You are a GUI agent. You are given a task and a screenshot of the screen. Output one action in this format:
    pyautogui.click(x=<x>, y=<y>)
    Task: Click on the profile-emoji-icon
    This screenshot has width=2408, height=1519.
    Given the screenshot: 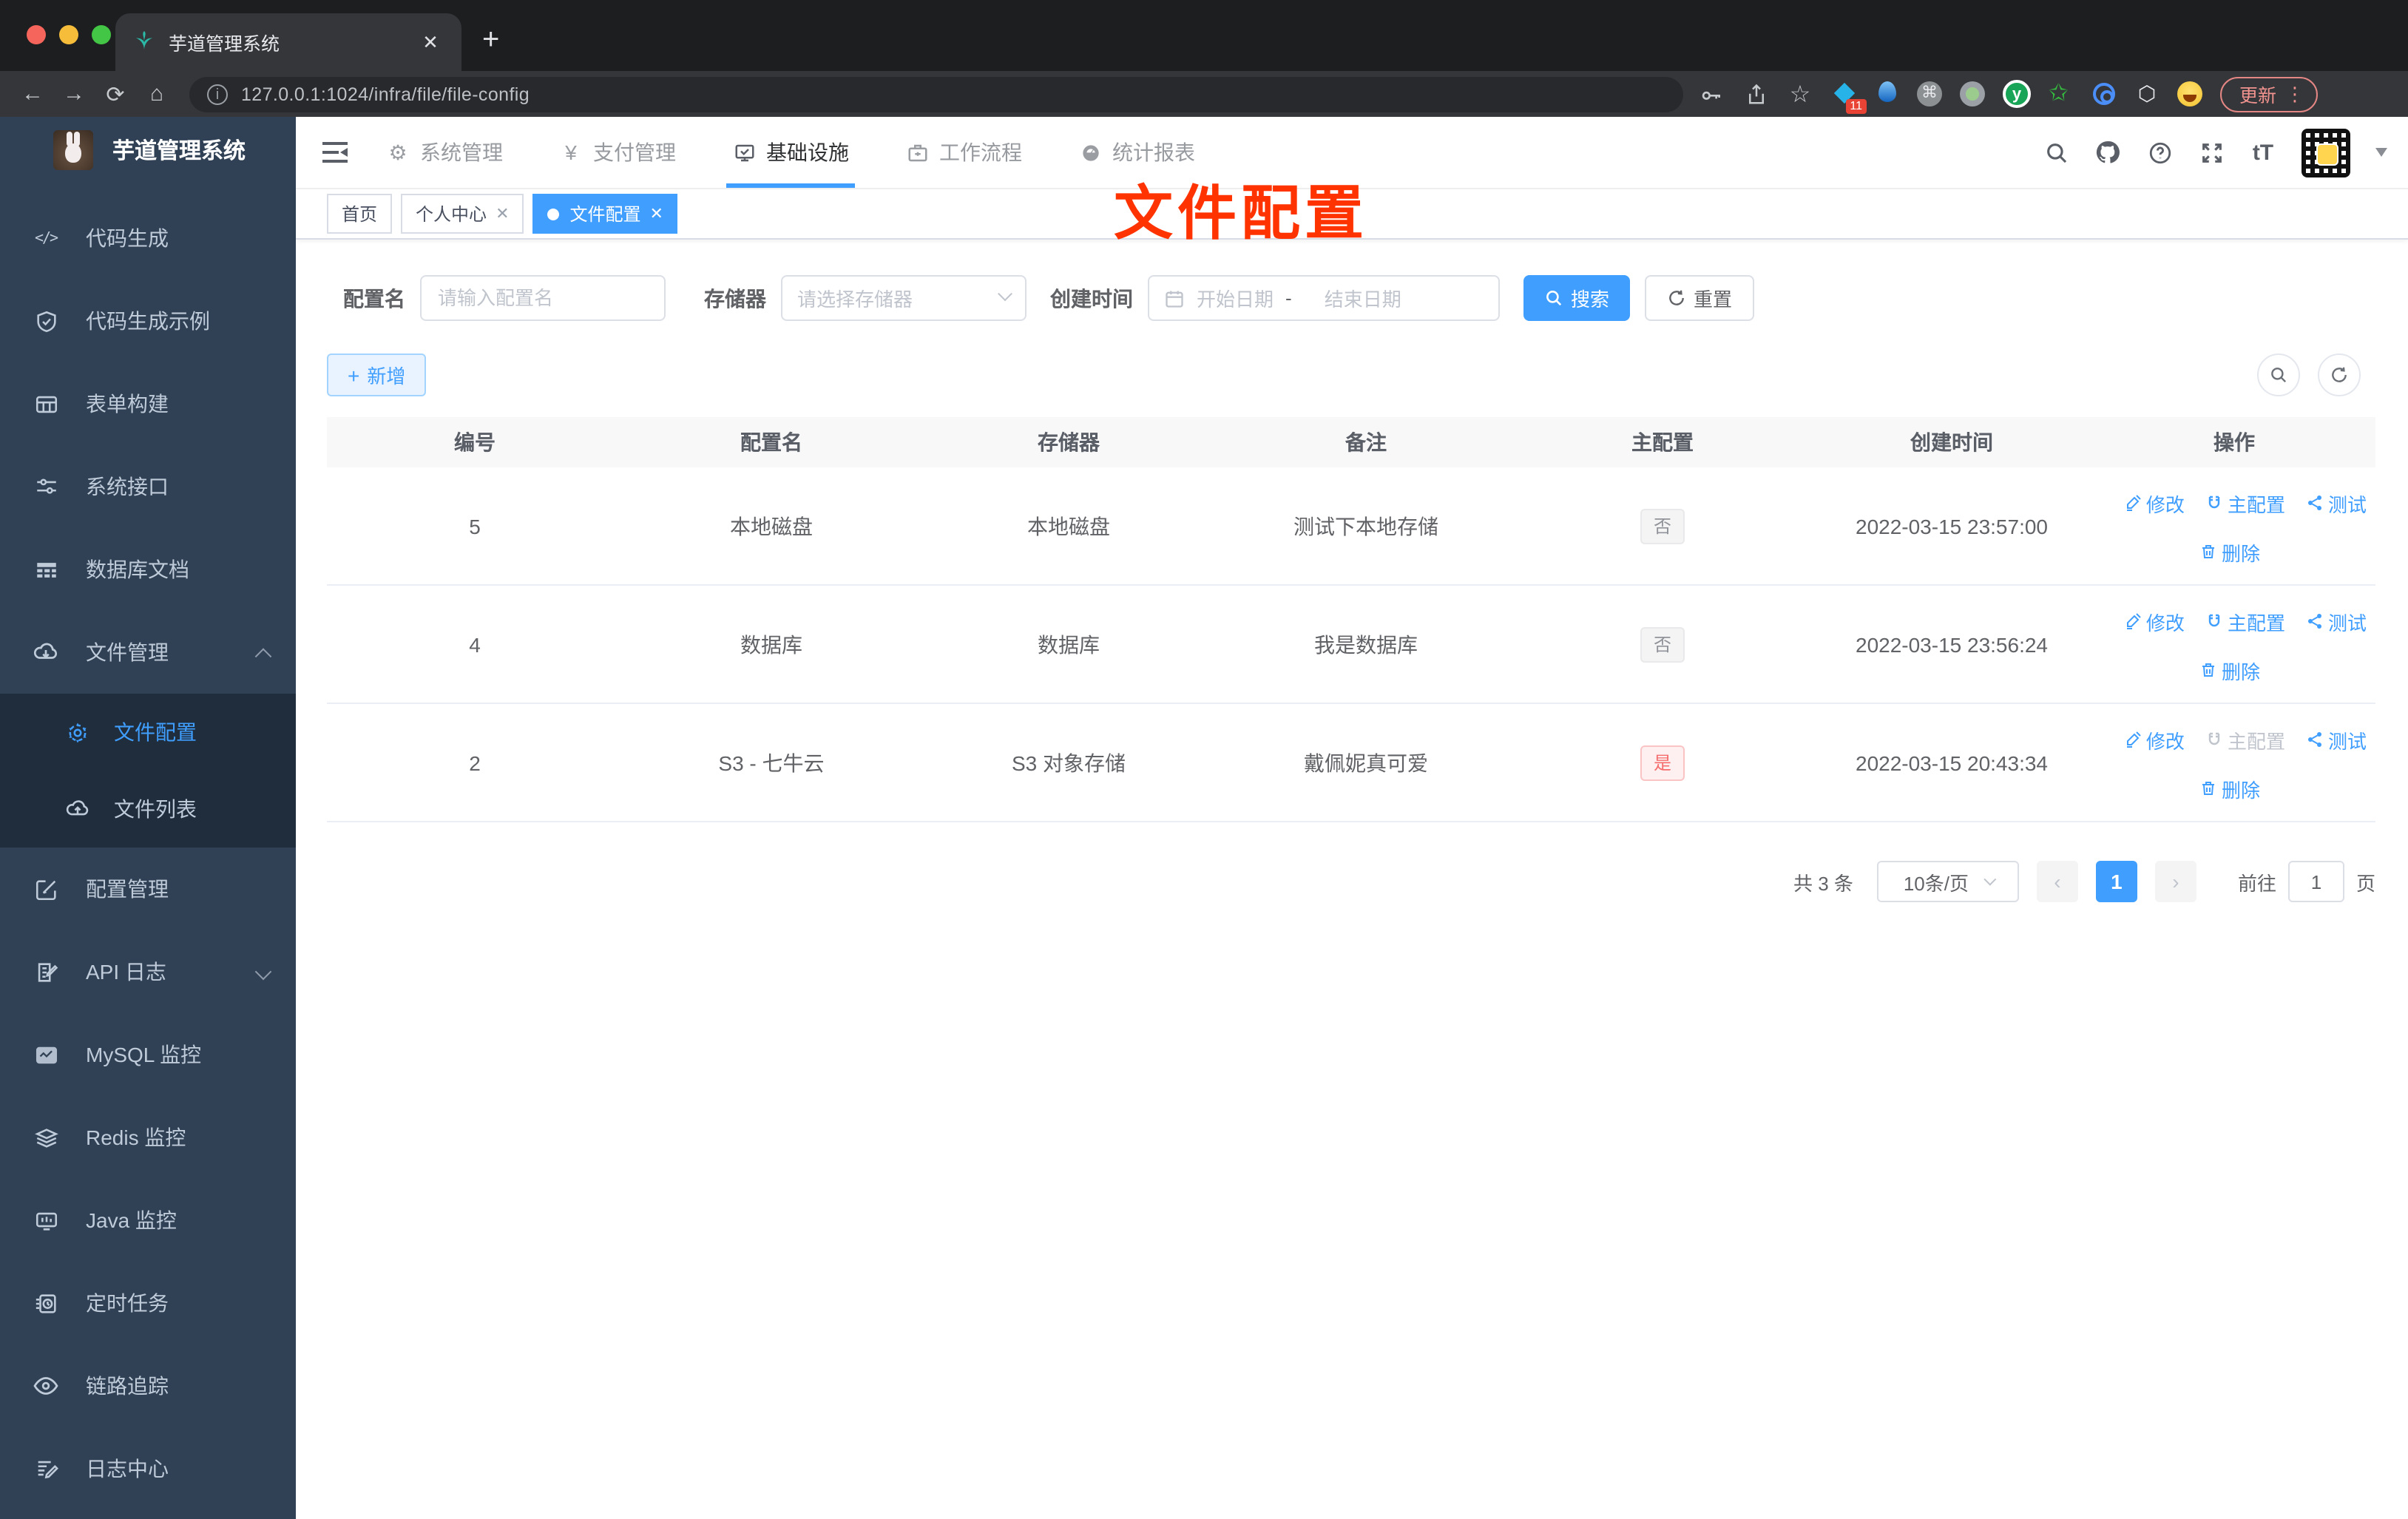 What is the action you would take?
    pyautogui.click(x=2189, y=93)
    